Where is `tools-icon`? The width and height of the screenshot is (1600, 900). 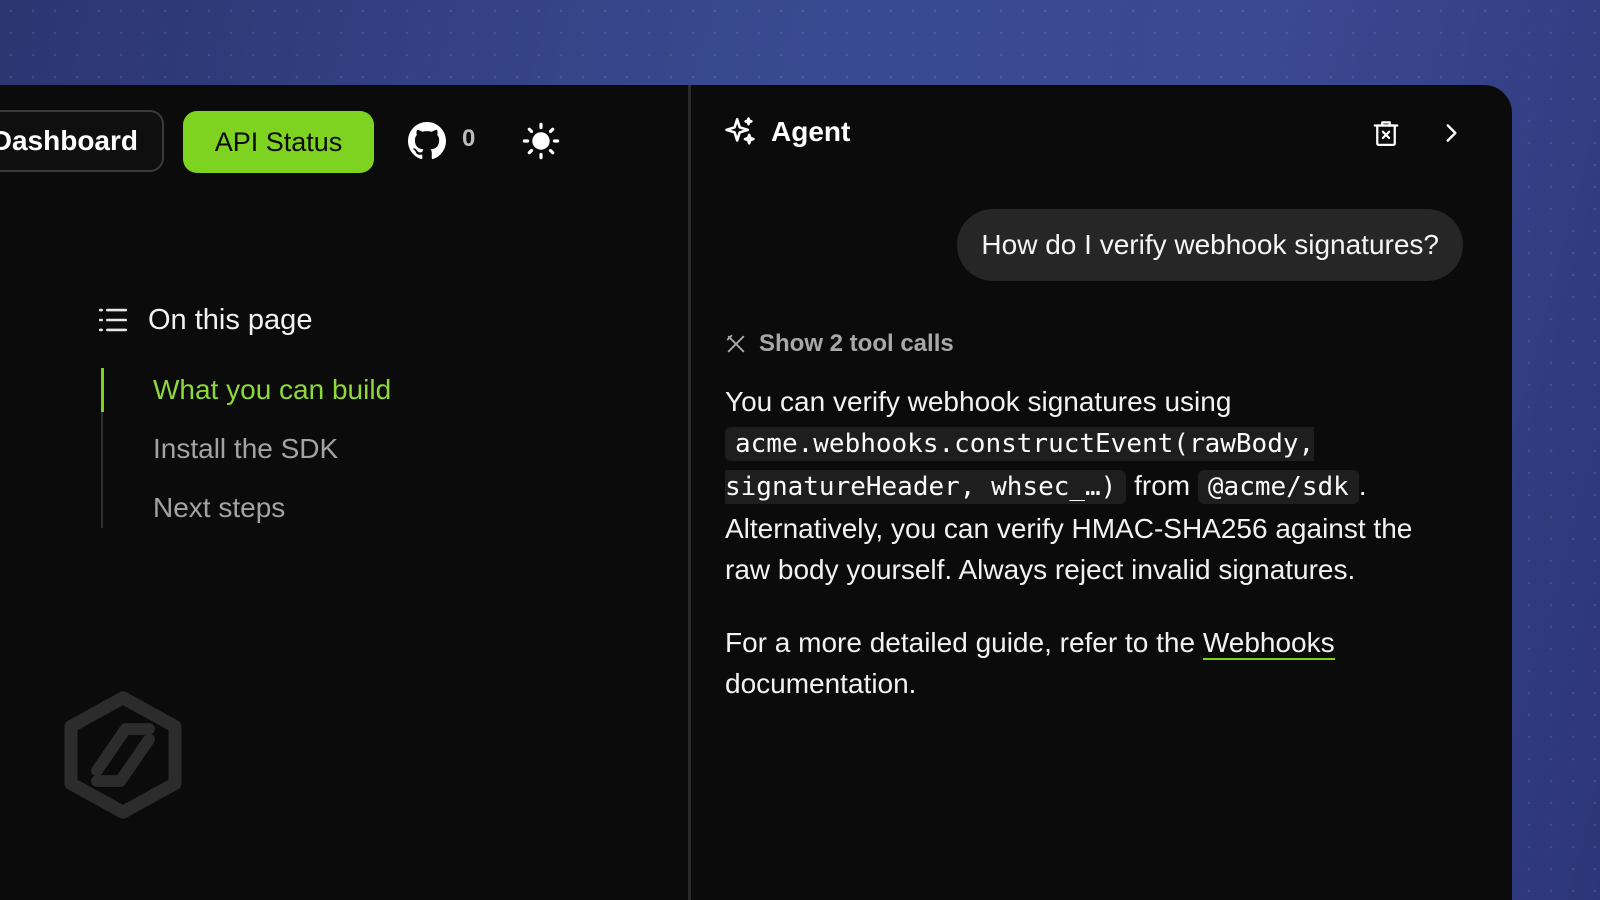
tools-icon is located at coordinates (735, 343).